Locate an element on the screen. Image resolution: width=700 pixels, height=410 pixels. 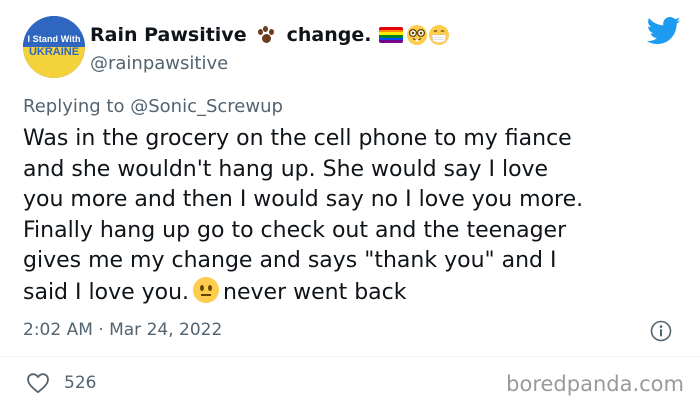
like-count: 526 is located at coordinates (80, 383).